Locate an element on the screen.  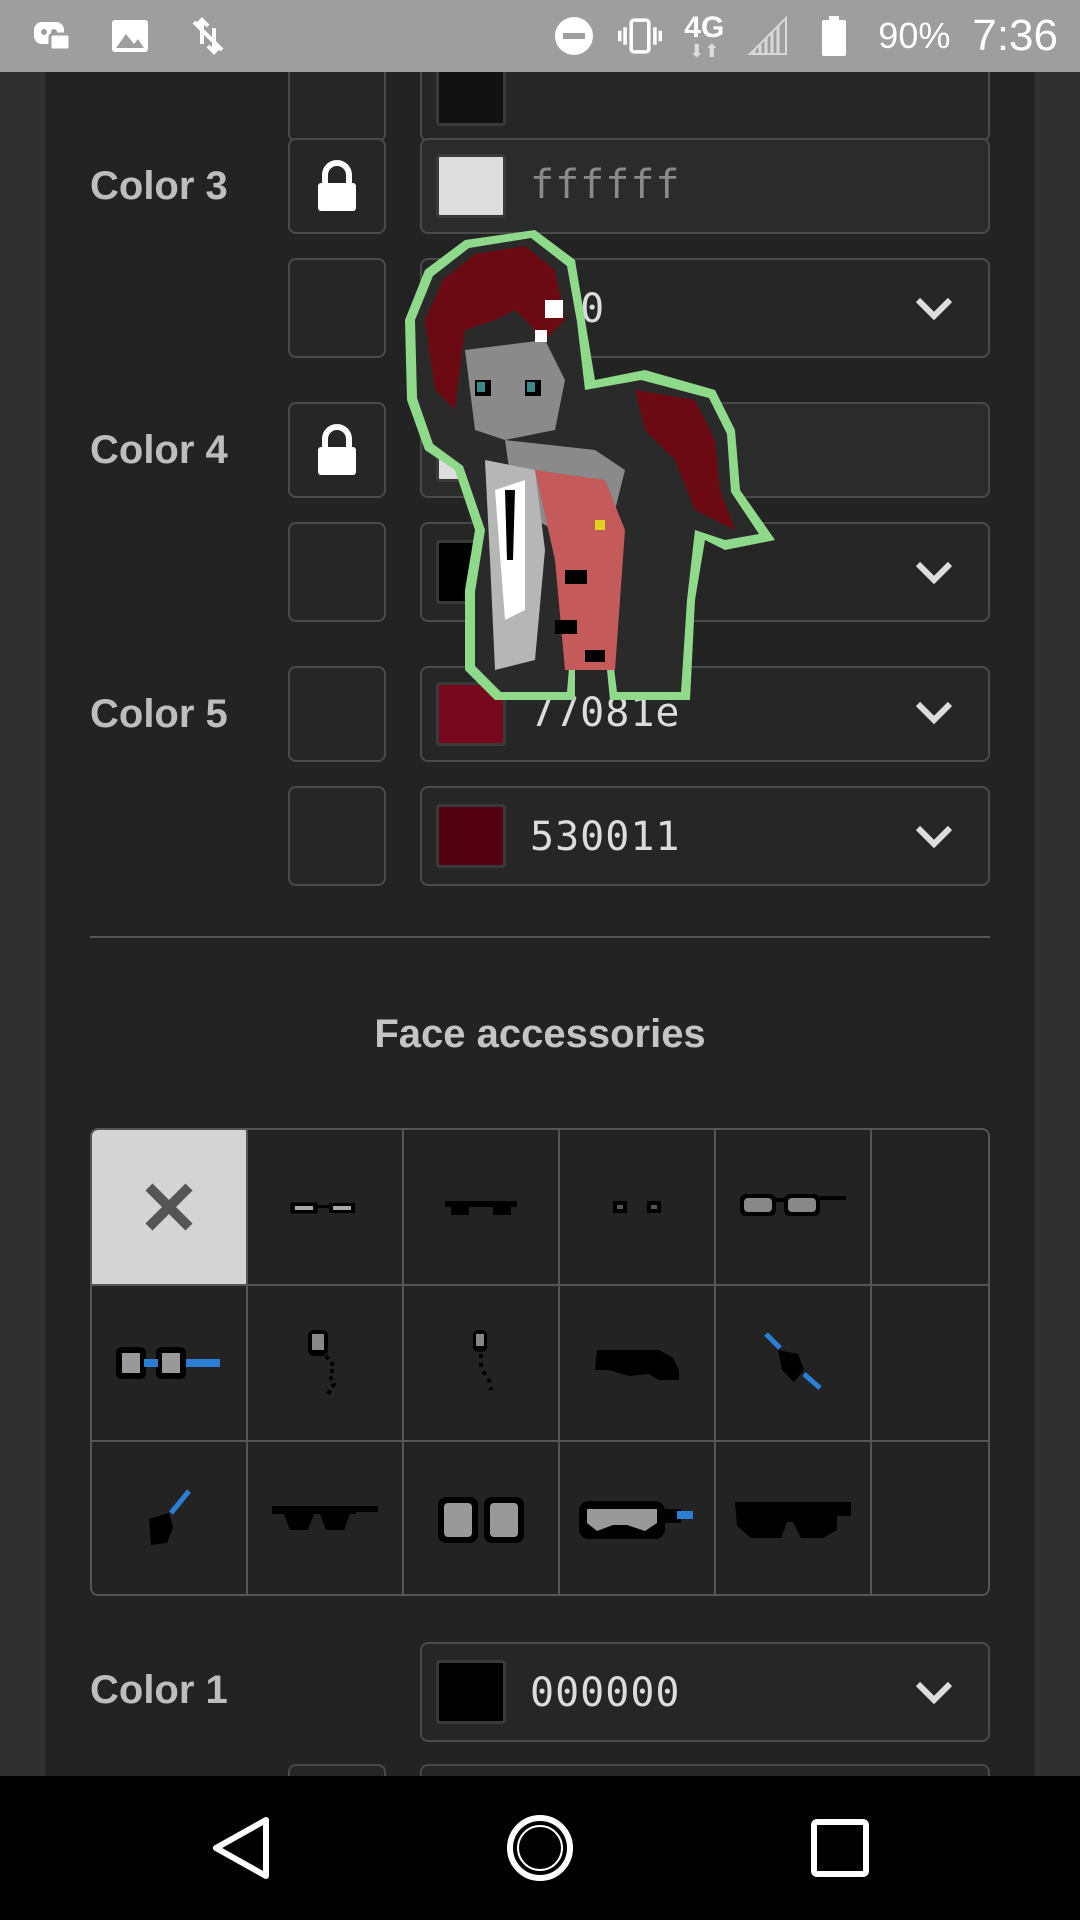
recents-icon is located at coordinates (840, 1848).